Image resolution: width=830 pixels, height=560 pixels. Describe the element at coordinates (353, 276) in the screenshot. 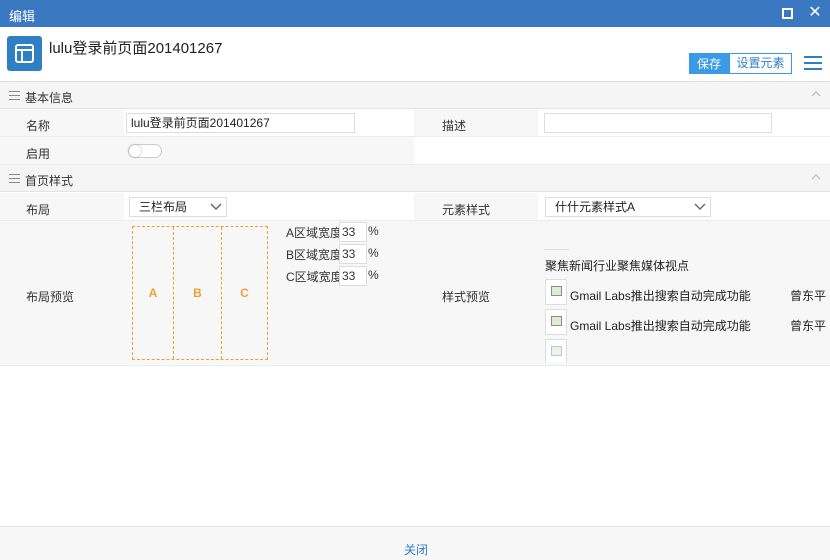

I see `width-c-input: 33` at that location.